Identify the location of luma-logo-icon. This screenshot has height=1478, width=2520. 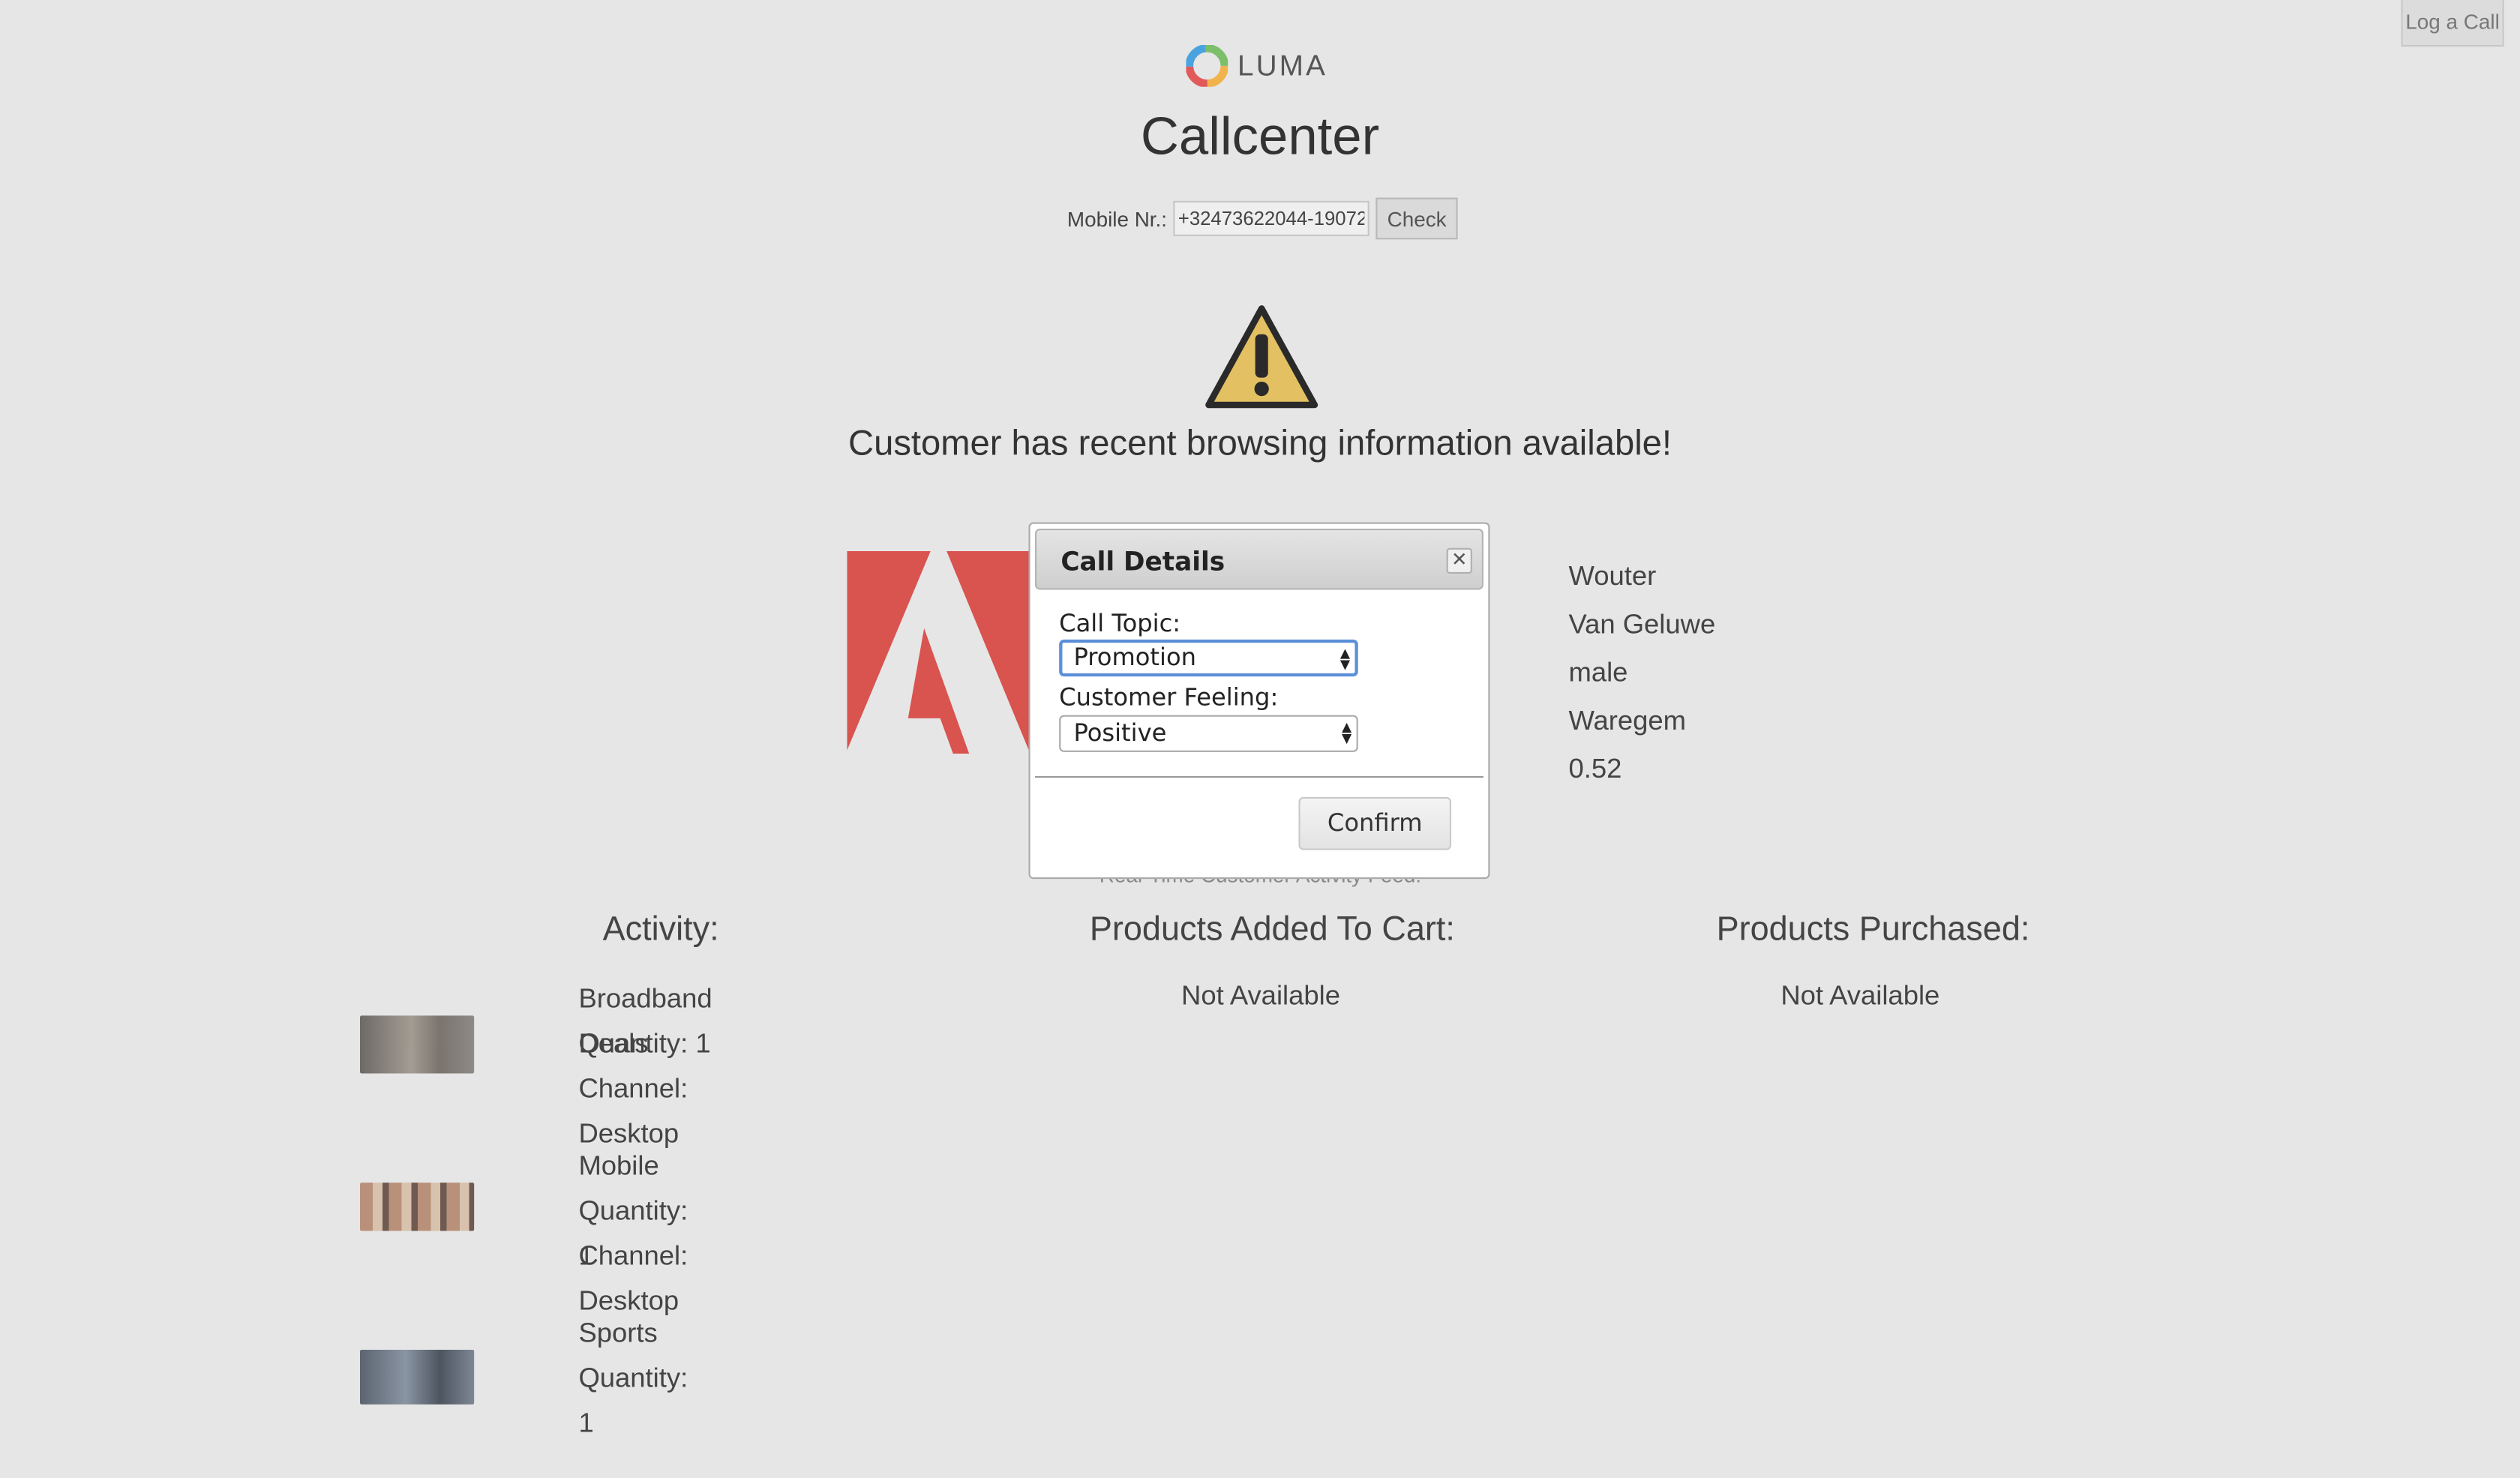
(1207, 65).